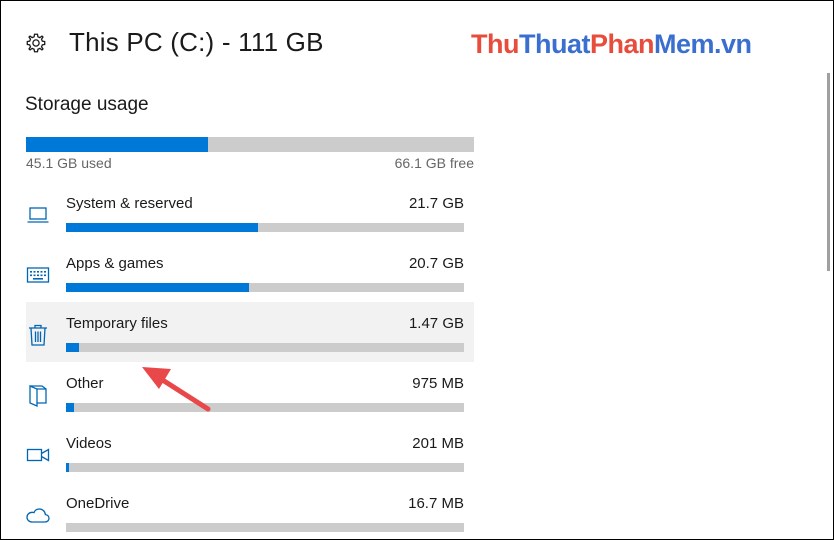 This screenshot has width=834, height=540. I want to click on category-name: OneDrive, so click(98, 503).